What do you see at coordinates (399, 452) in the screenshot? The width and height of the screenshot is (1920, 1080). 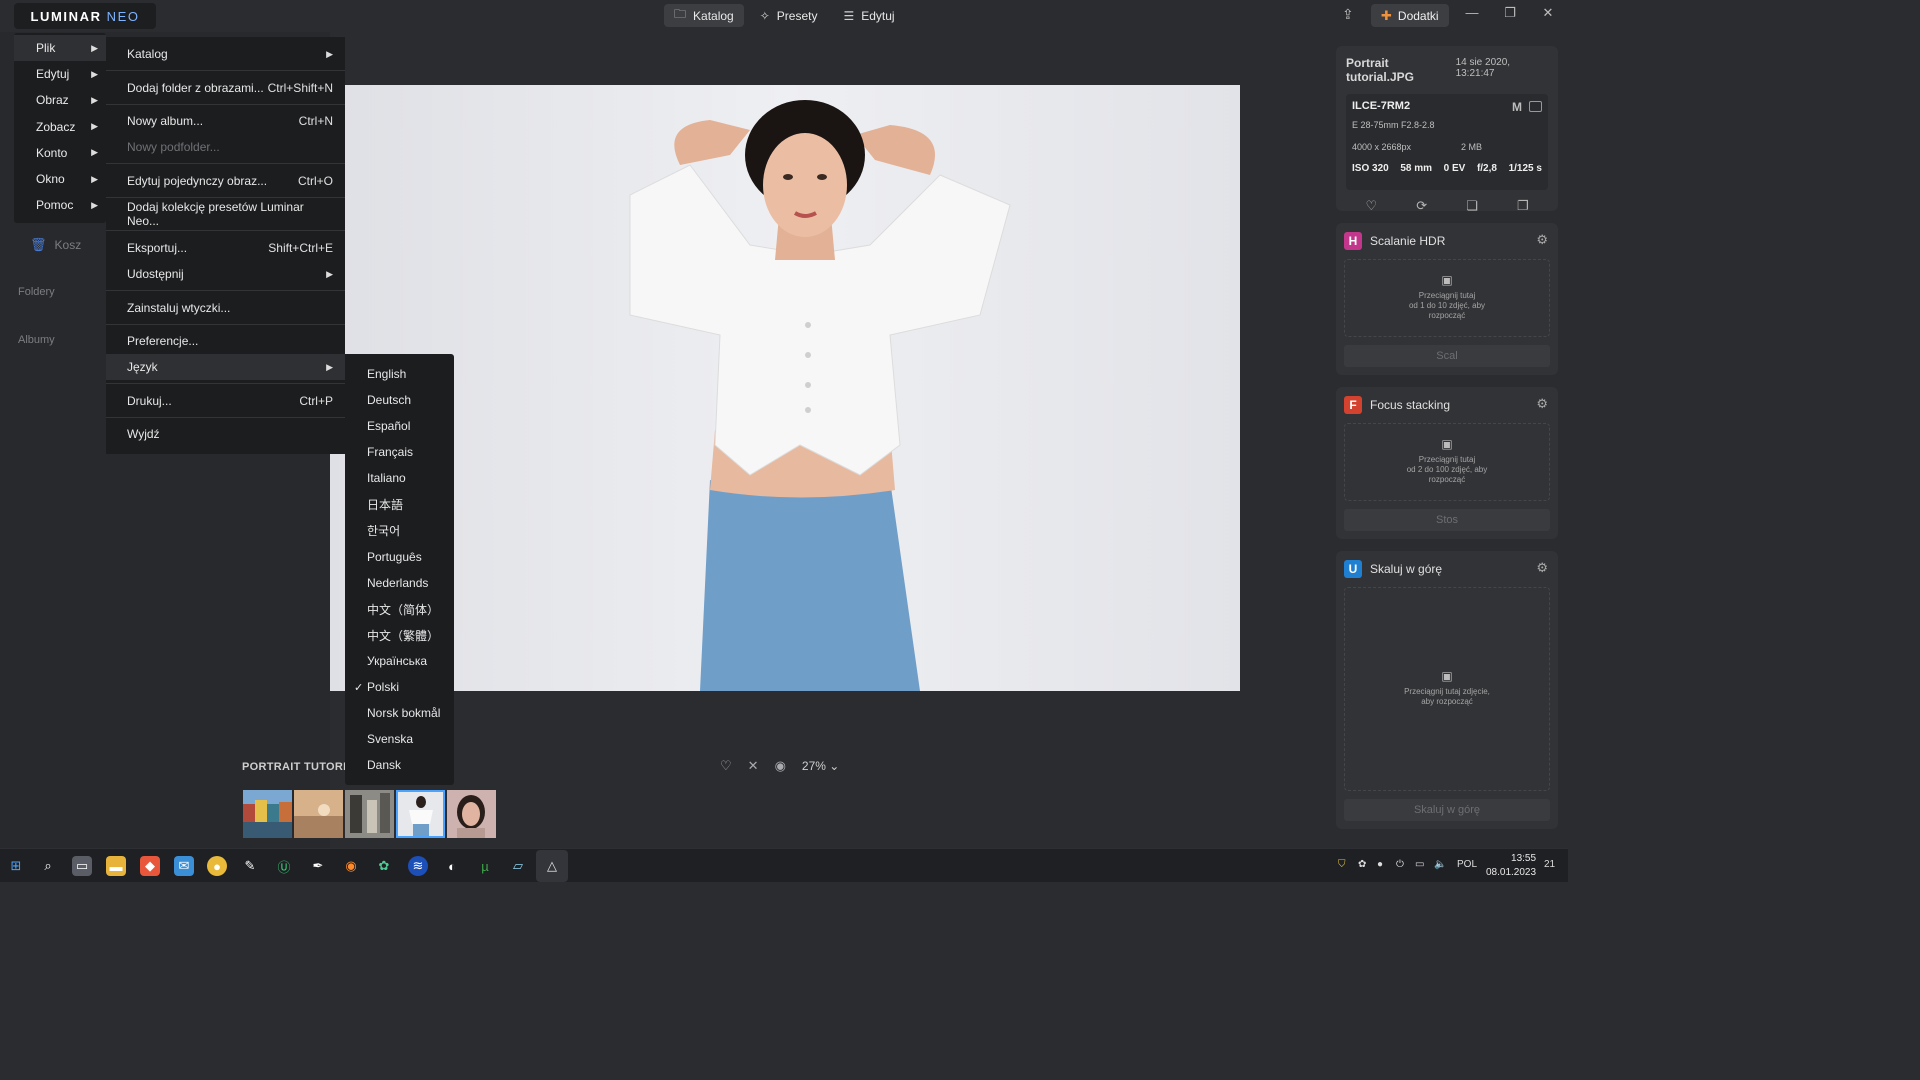 I see `lang-francais: Français` at bounding box center [399, 452].